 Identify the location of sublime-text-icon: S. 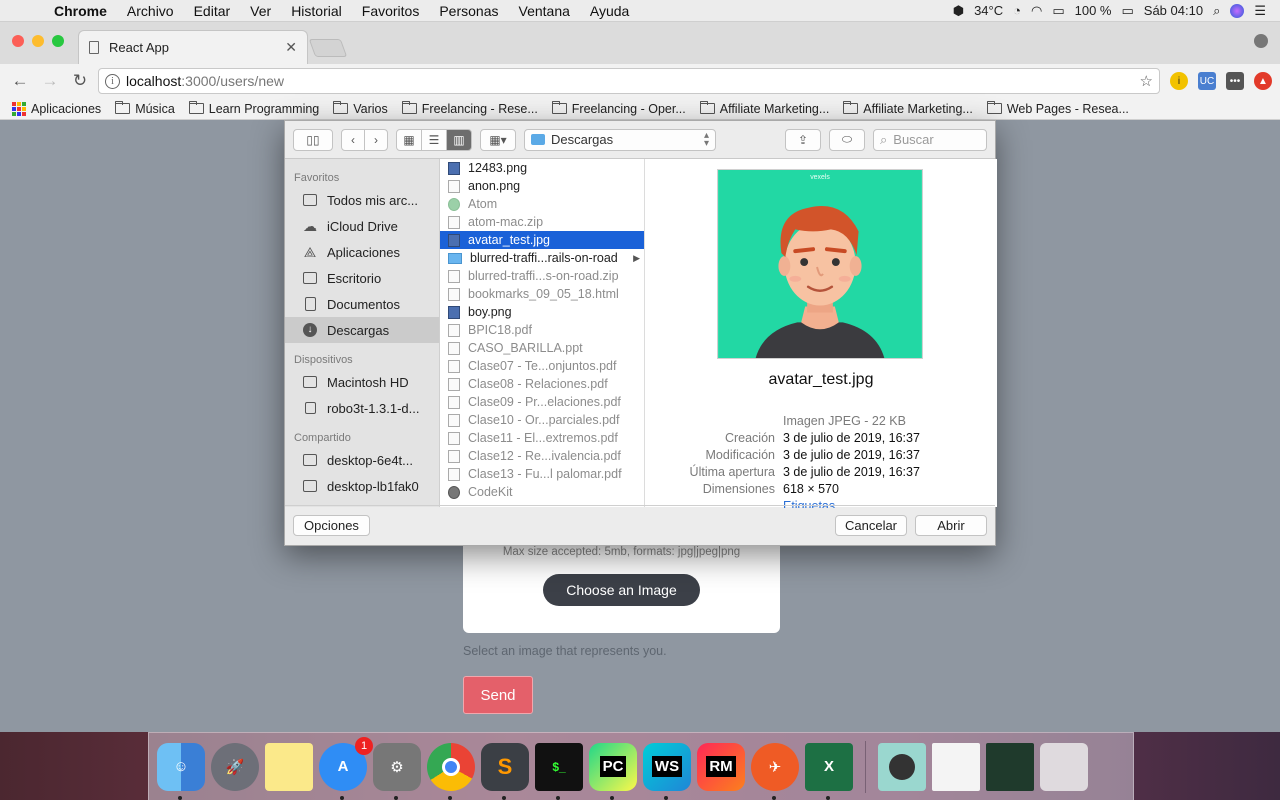
(505, 771).